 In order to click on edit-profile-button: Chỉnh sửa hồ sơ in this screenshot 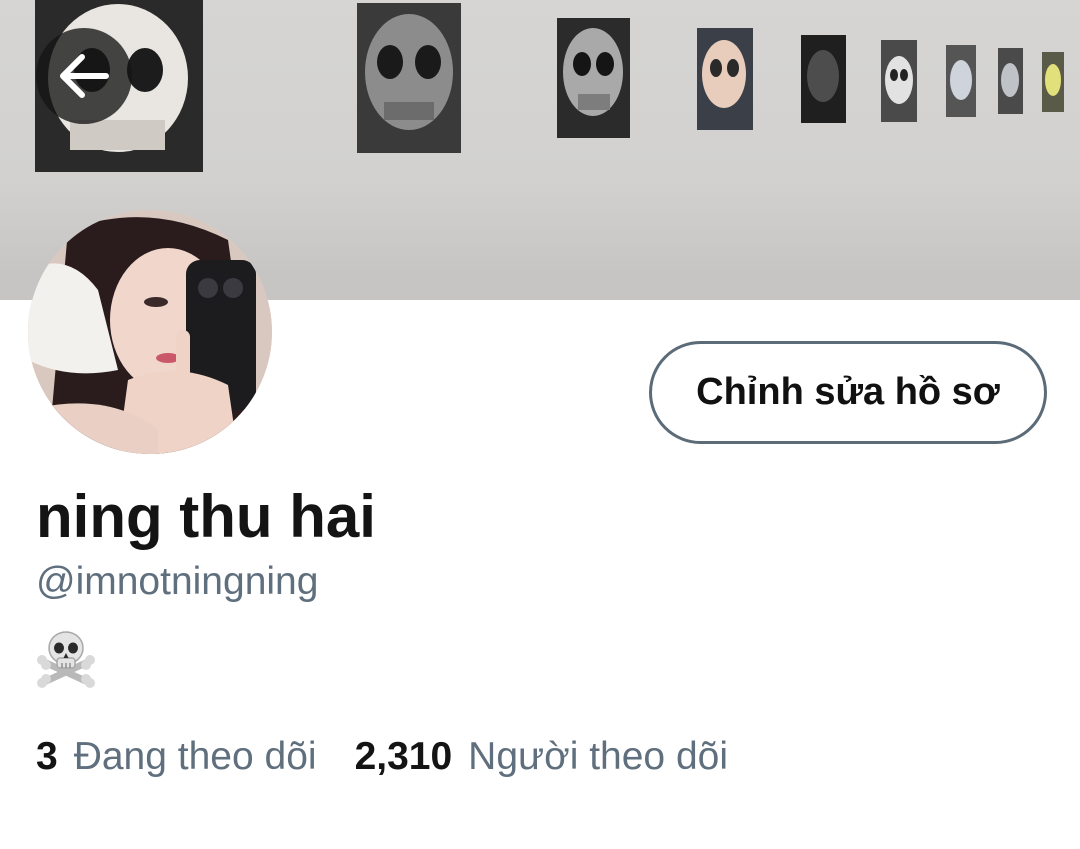, I will do `click(848, 392)`.